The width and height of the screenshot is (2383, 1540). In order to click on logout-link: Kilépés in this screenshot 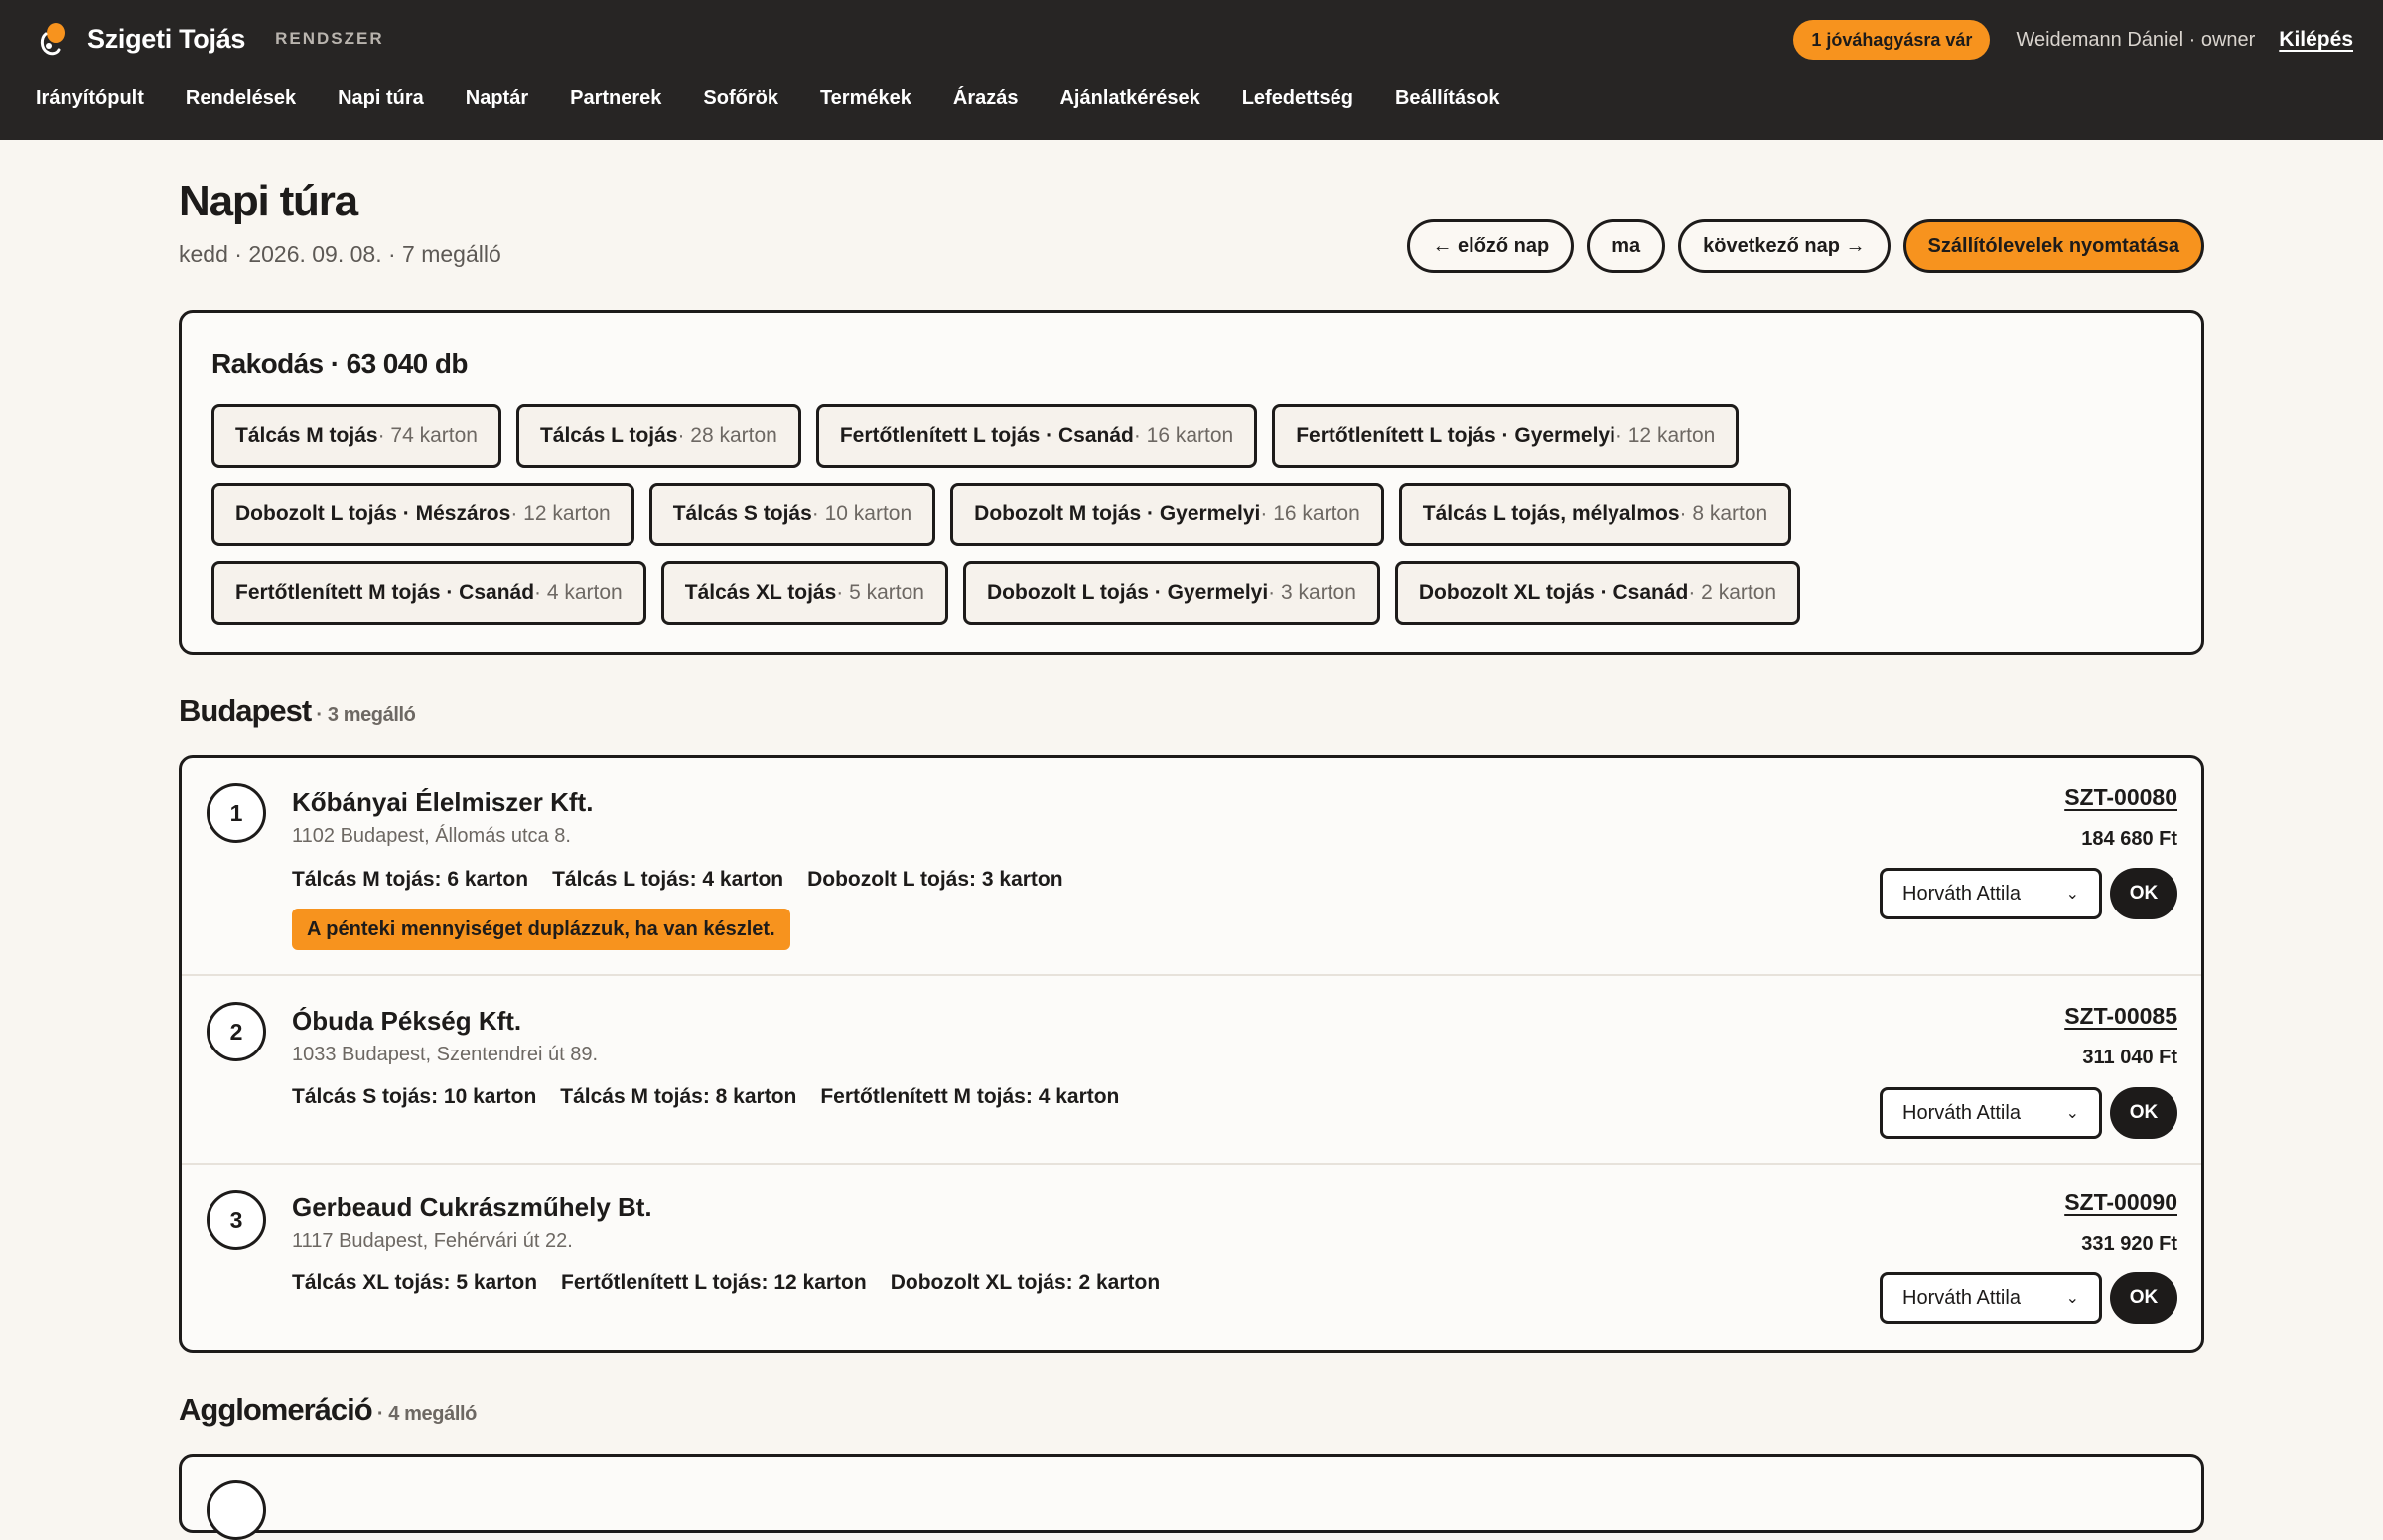, I will do `click(2316, 40)`.